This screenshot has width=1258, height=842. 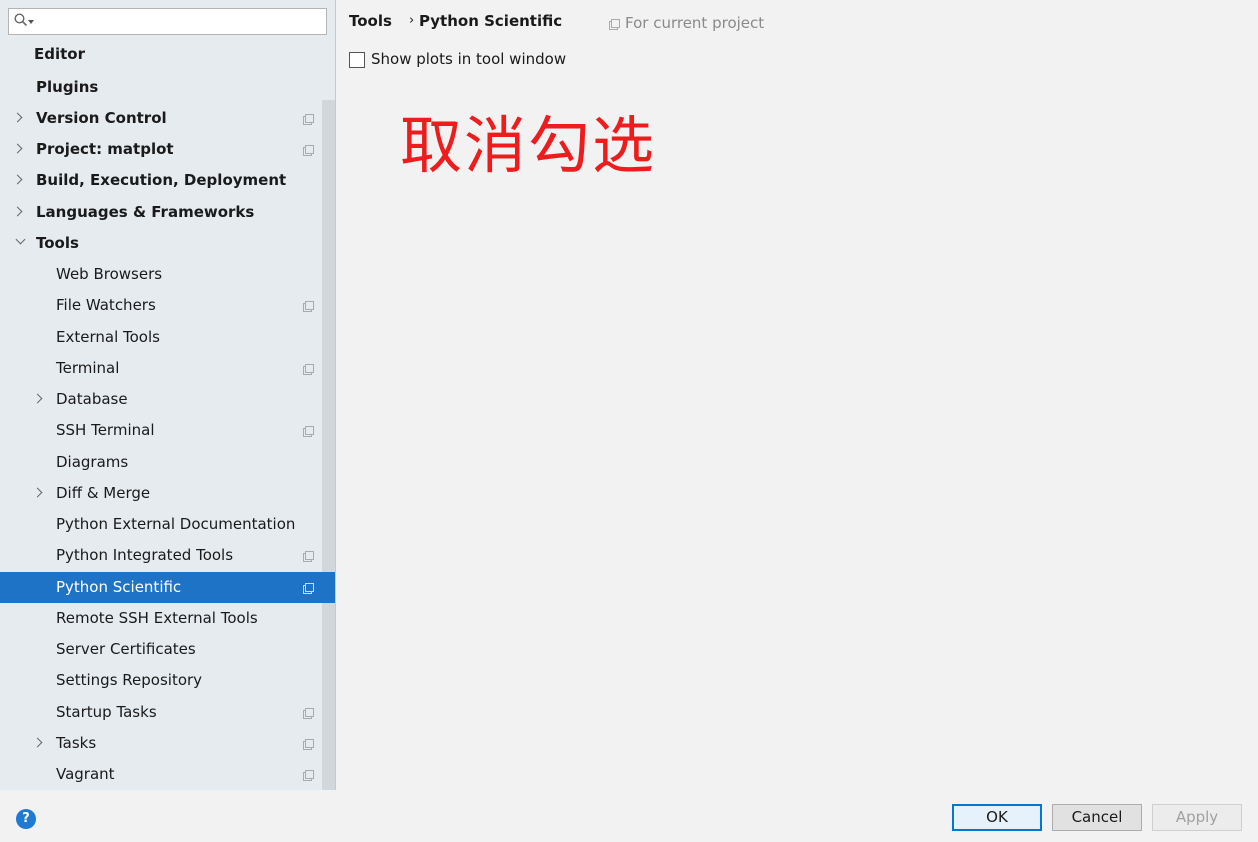 I want to click on sidebar-item-terminal: Terminal, so click(x=167, y=368).